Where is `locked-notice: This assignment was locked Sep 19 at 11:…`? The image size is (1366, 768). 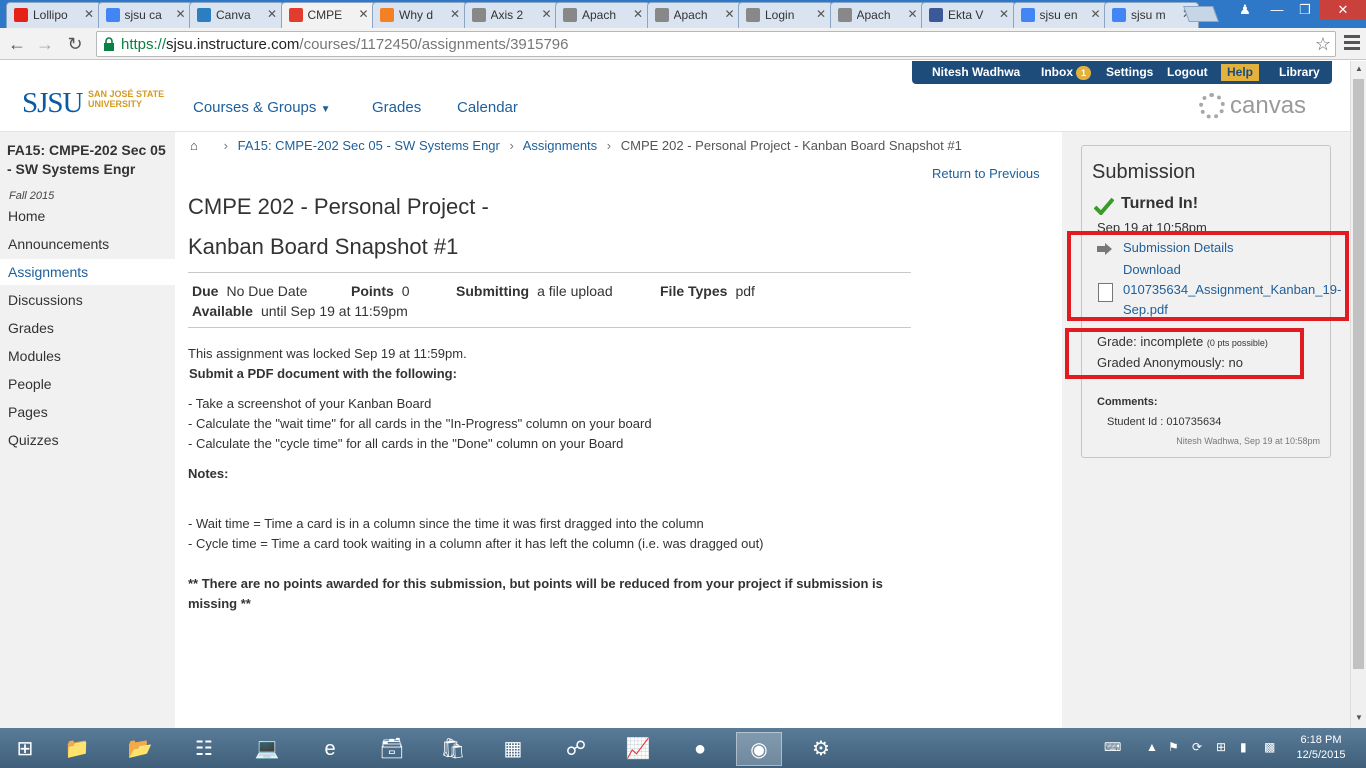
locked-notice: This assignment was locked Sep 19 at 11:… is located at coordinates (327, 353).